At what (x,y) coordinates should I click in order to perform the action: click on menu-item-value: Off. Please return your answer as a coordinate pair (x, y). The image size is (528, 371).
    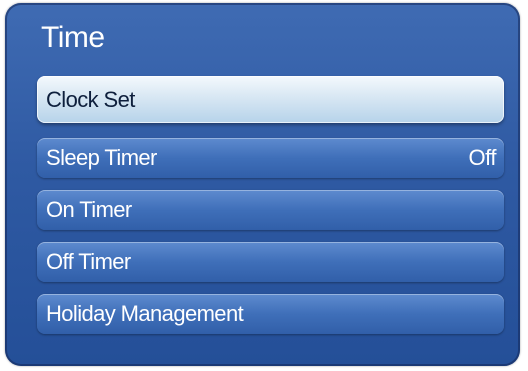
    Looking at the image, I should click on (482, 157).